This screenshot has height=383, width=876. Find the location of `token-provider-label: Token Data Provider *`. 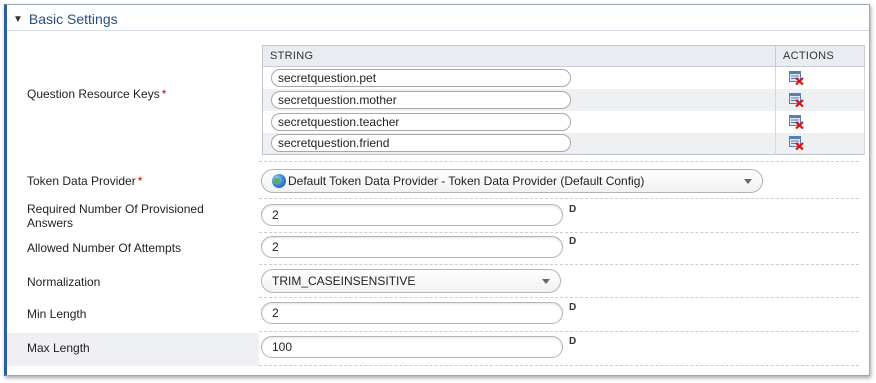

token-provider-label: Token Data Provider * is located at coordinates (84, 181).